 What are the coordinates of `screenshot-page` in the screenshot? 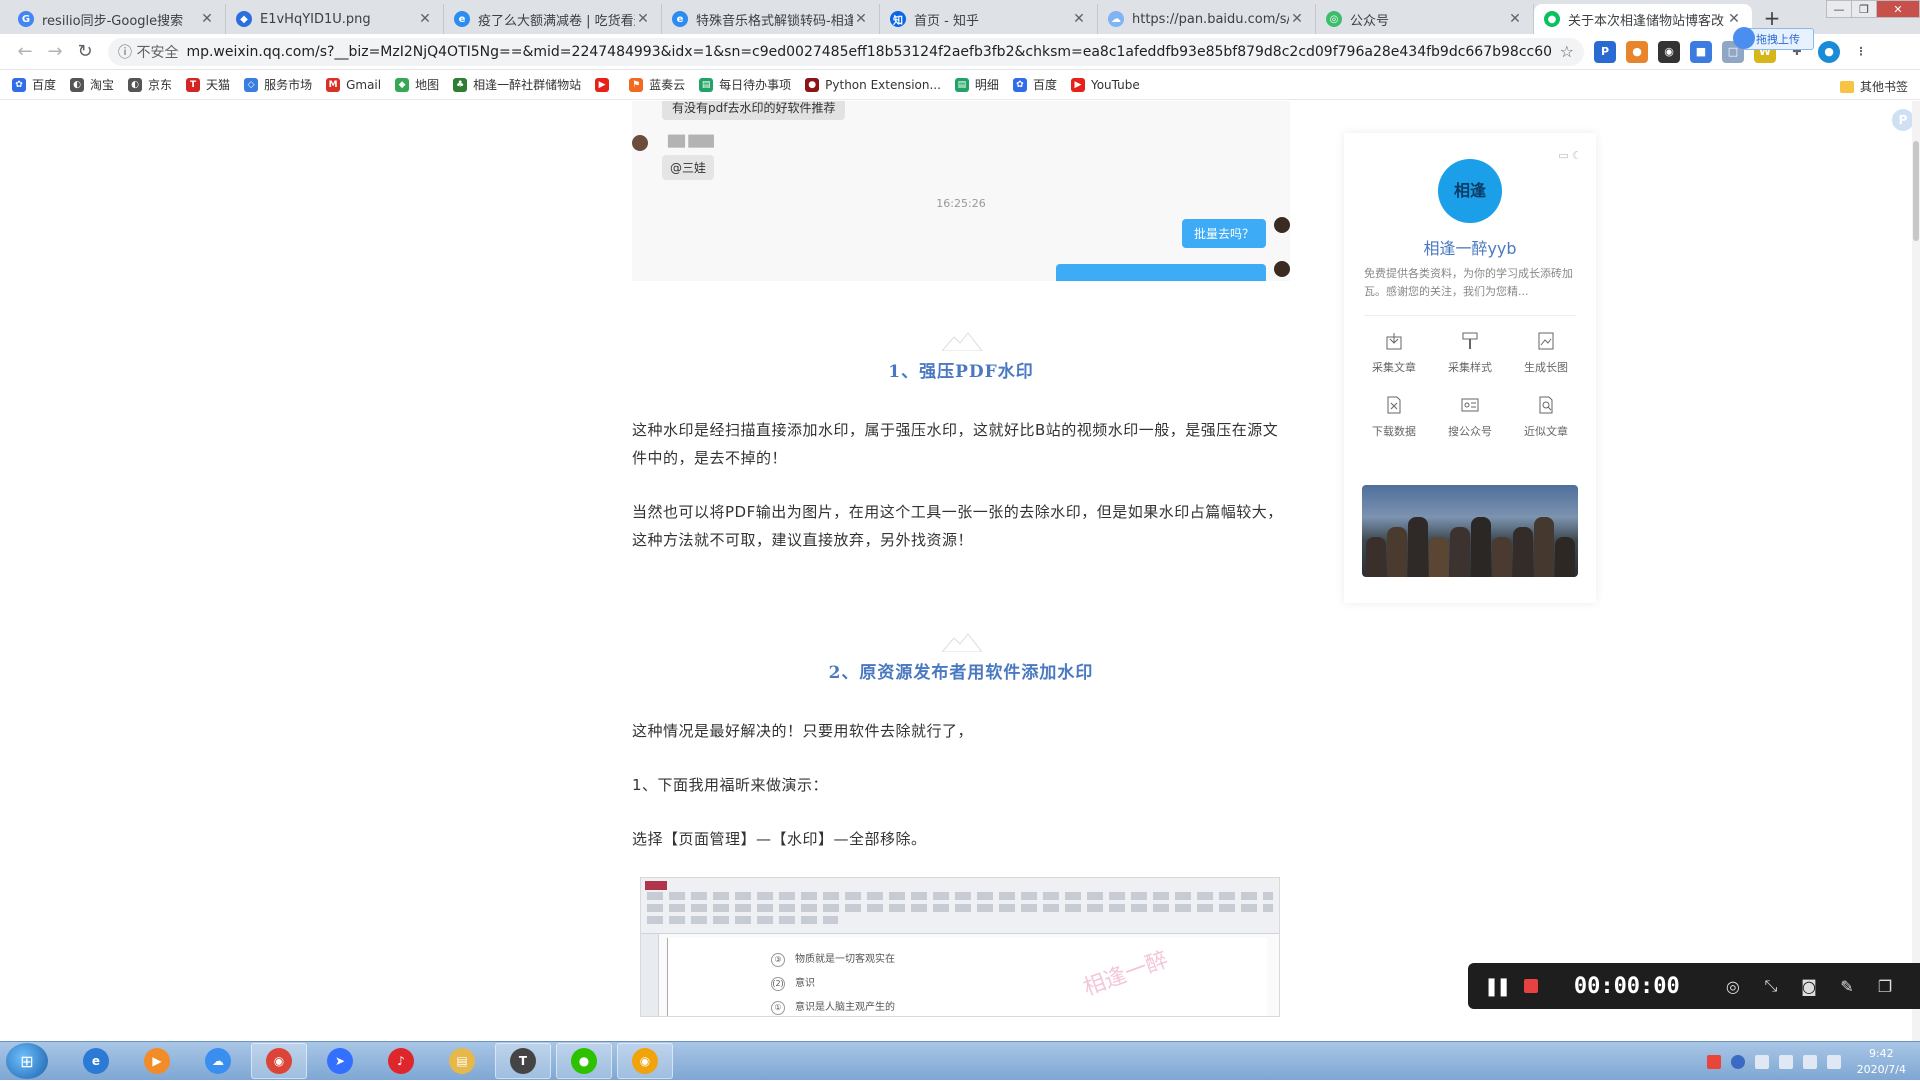 It's located at (967, 977).